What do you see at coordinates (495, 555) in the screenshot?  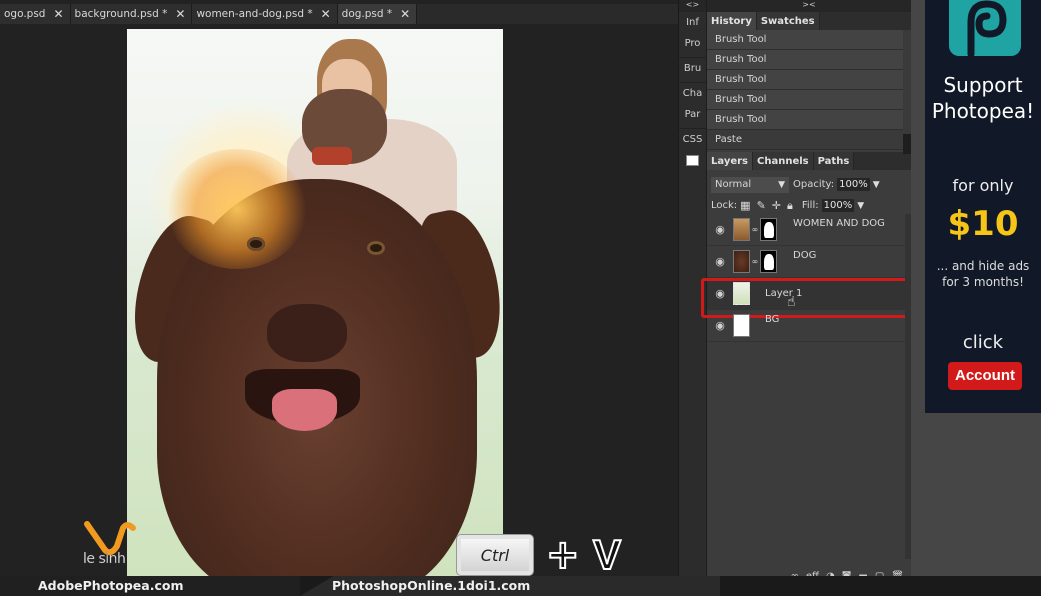 I see `ctrl-keycap: Ctrl` at bounding box center [495, 555].